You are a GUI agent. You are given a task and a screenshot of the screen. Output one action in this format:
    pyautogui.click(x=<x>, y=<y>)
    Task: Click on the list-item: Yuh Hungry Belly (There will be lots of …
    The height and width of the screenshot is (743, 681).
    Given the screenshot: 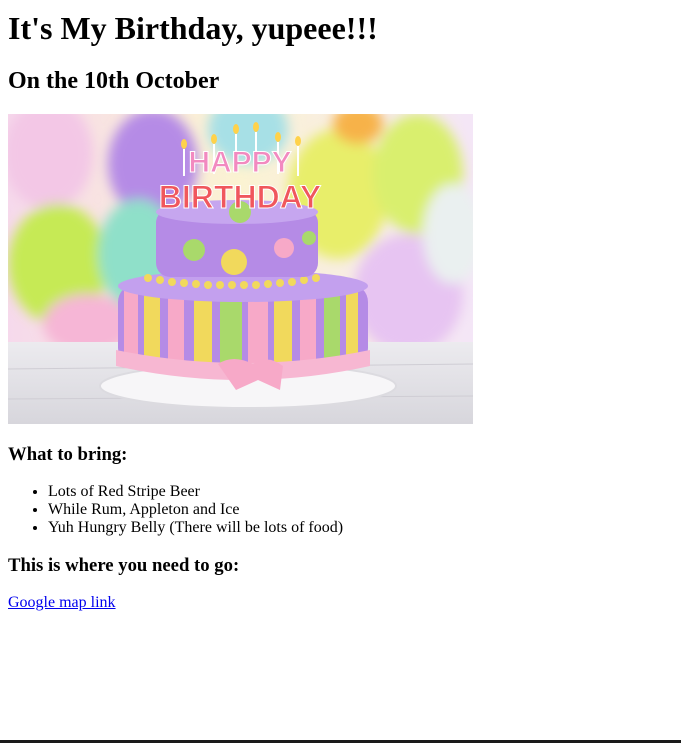 What is the action you would take?
    pyautogui.click(x=360, y=528)
    